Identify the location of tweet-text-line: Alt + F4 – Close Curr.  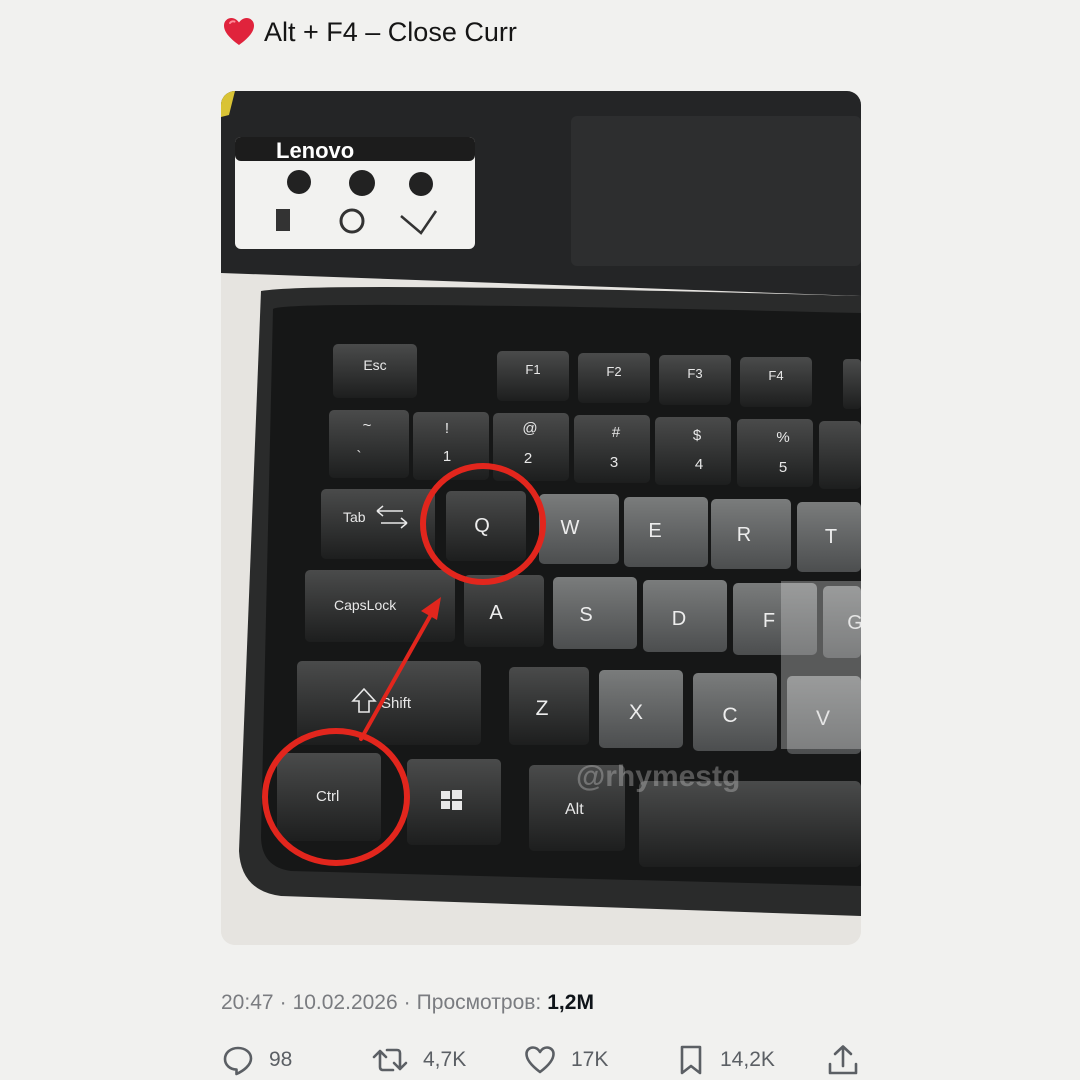
(369, 32).